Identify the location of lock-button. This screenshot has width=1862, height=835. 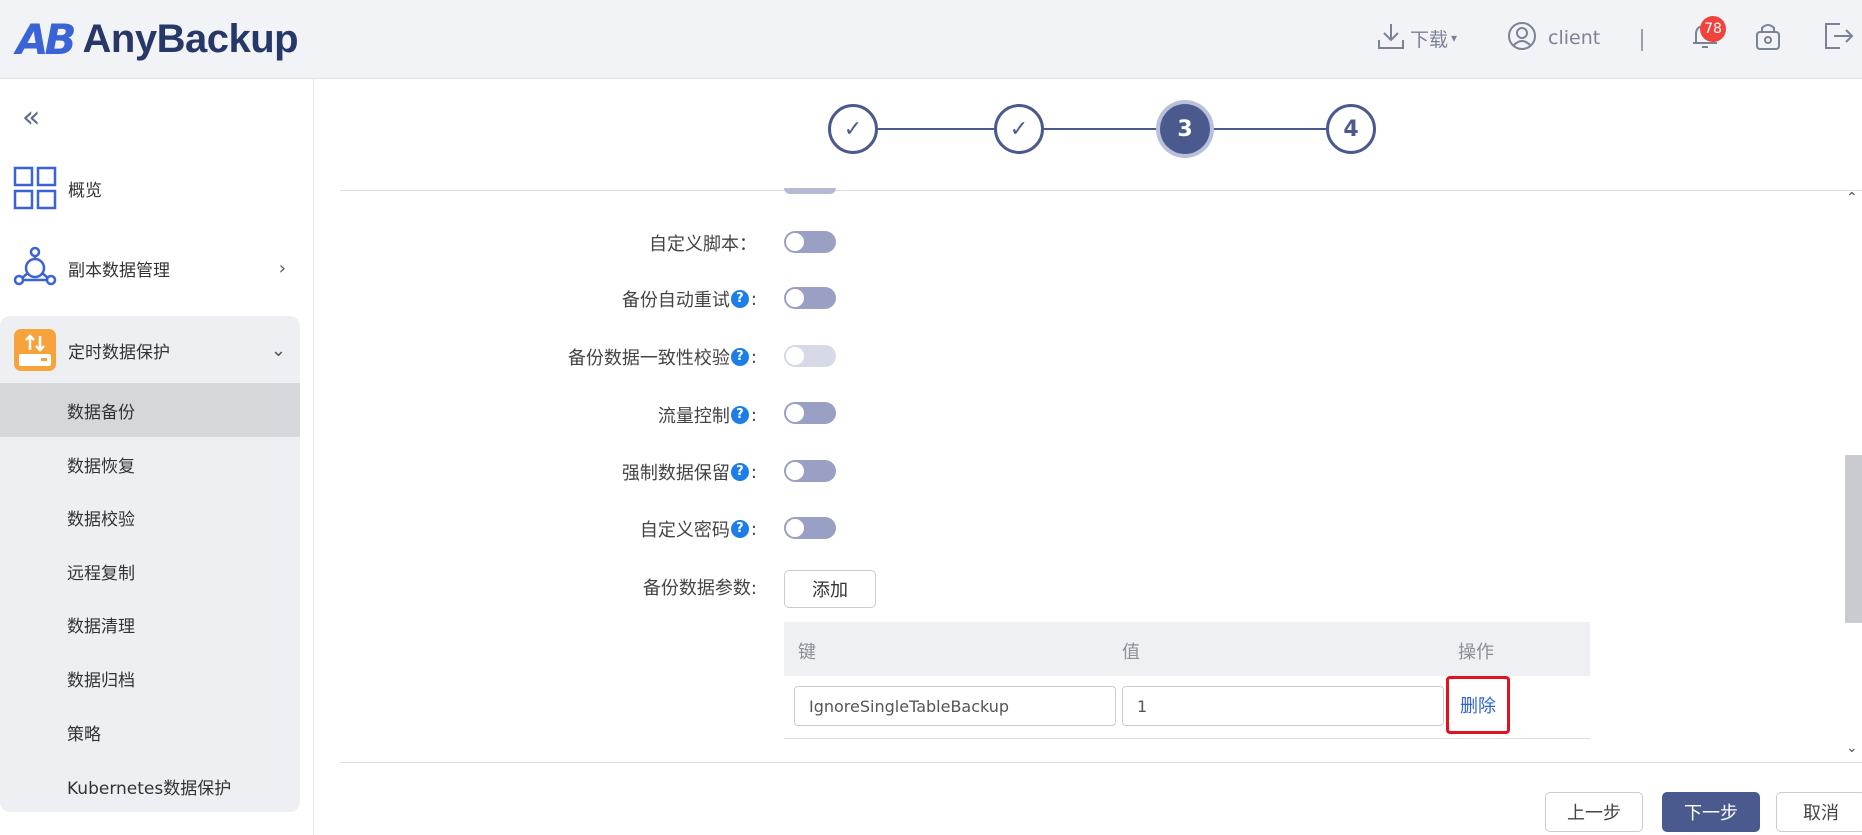
(1768, 38).